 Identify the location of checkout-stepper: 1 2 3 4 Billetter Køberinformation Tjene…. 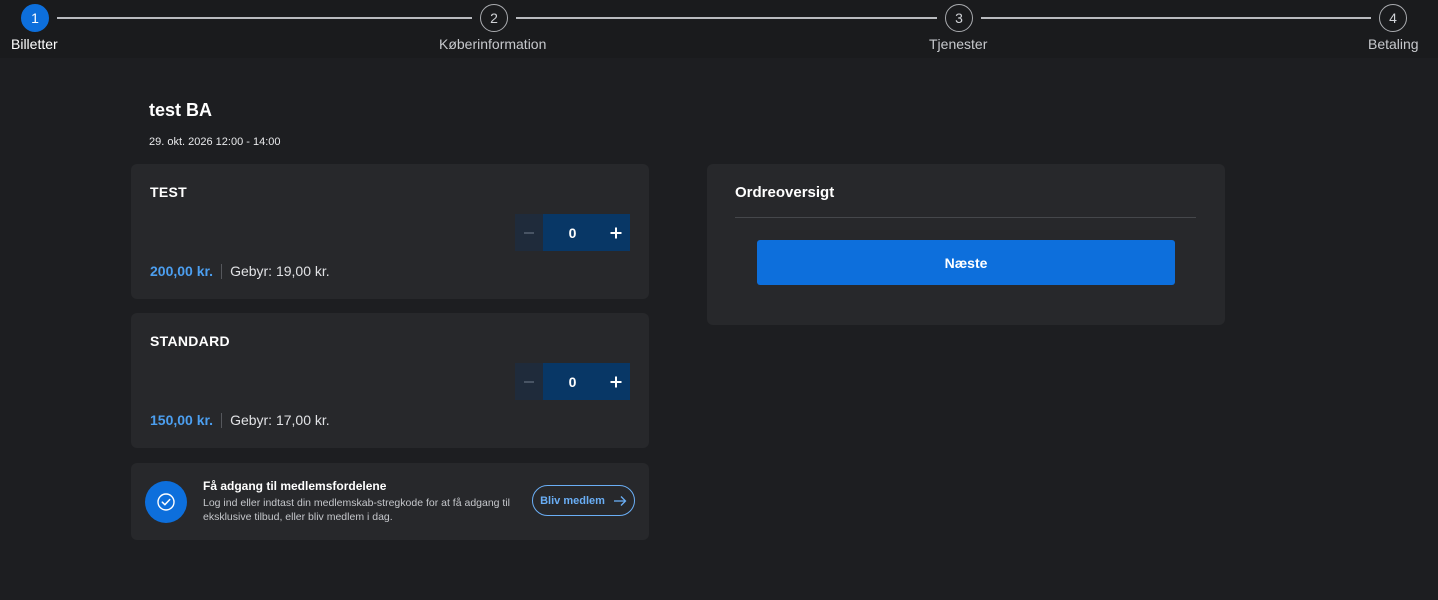
(719, 29).